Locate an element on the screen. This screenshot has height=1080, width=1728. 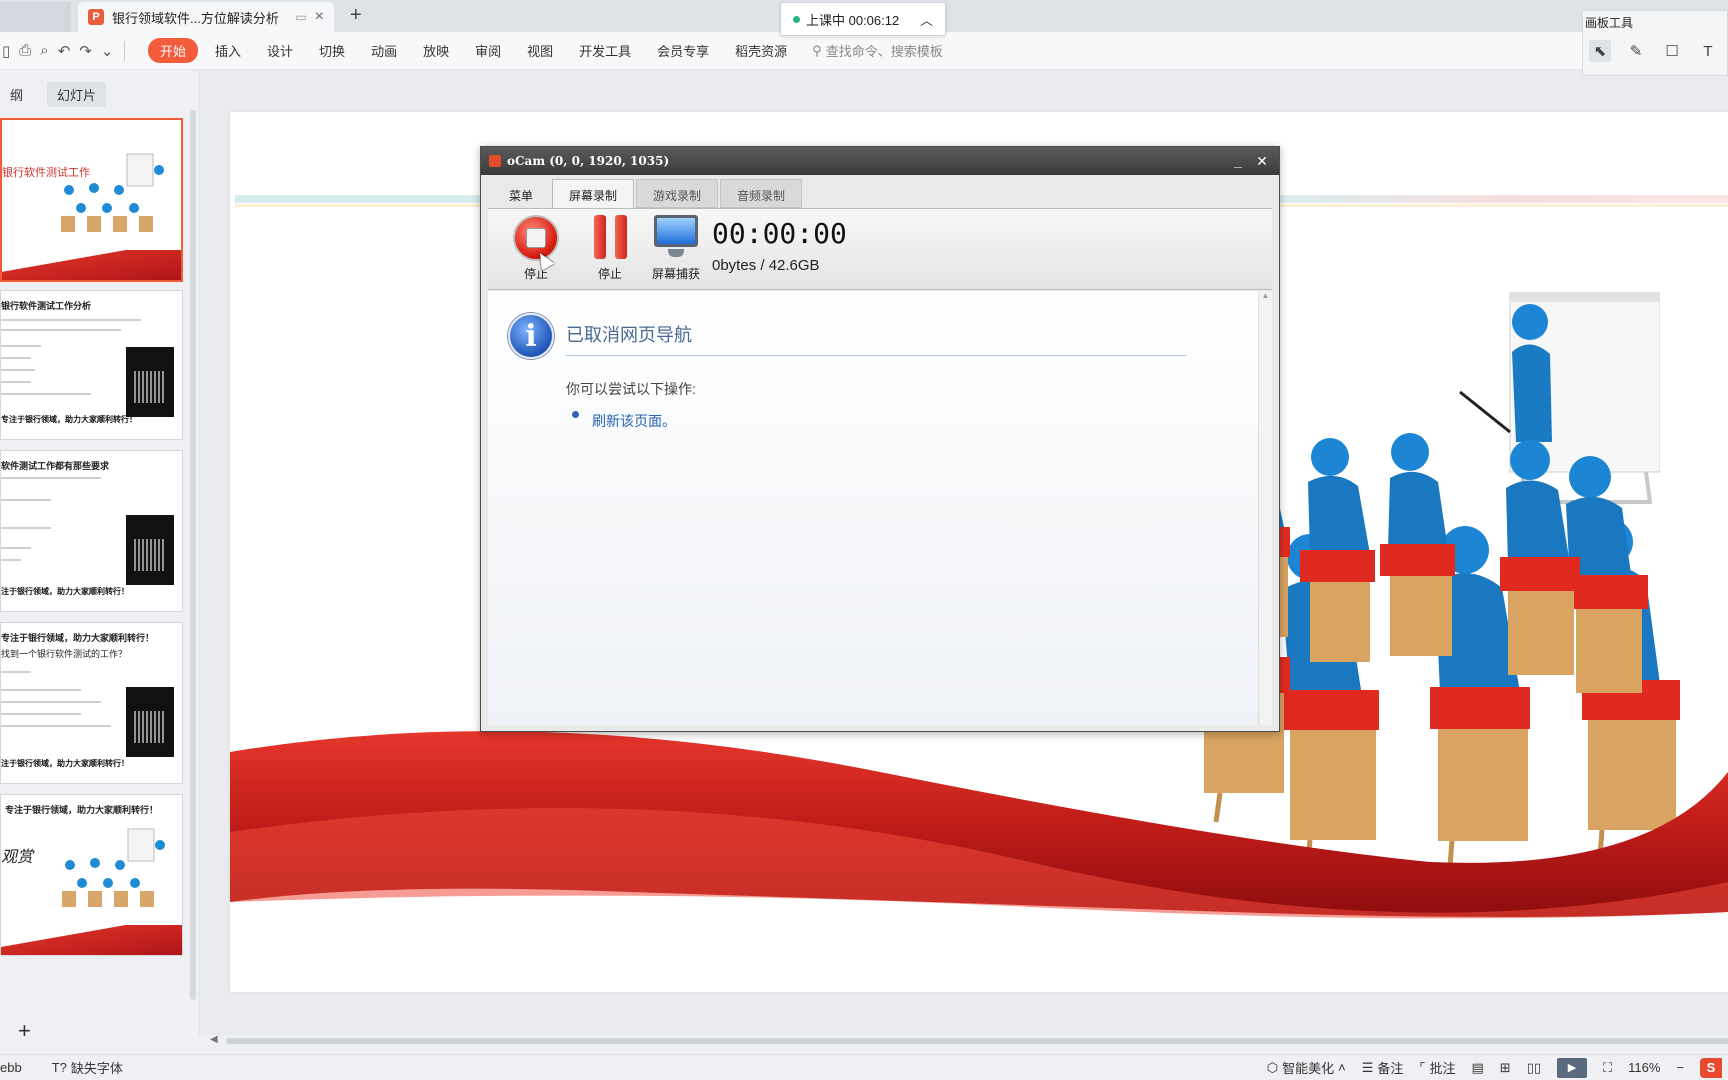
menu-design: 设计 is located at coordinates (280, 50).